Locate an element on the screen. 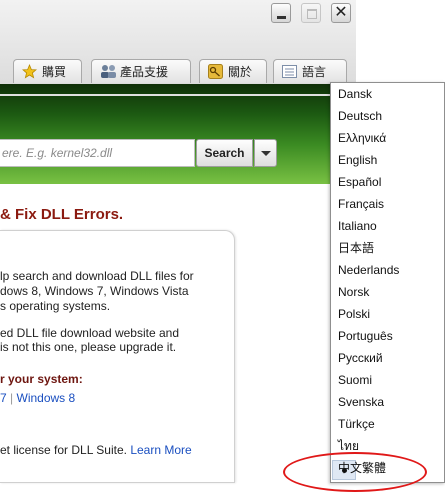  language-label: 語言 is located at coordinates (314, 72).